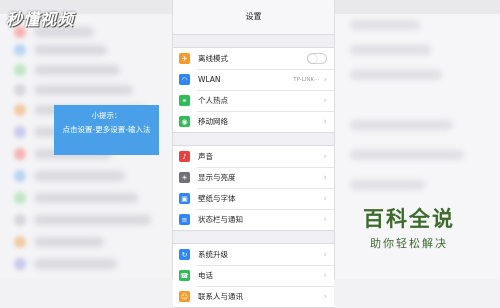  What do you see at coordinates (205, 156) in the screenshot?
I see `settings-row-label: 声音` at bounding box center [205, 156].